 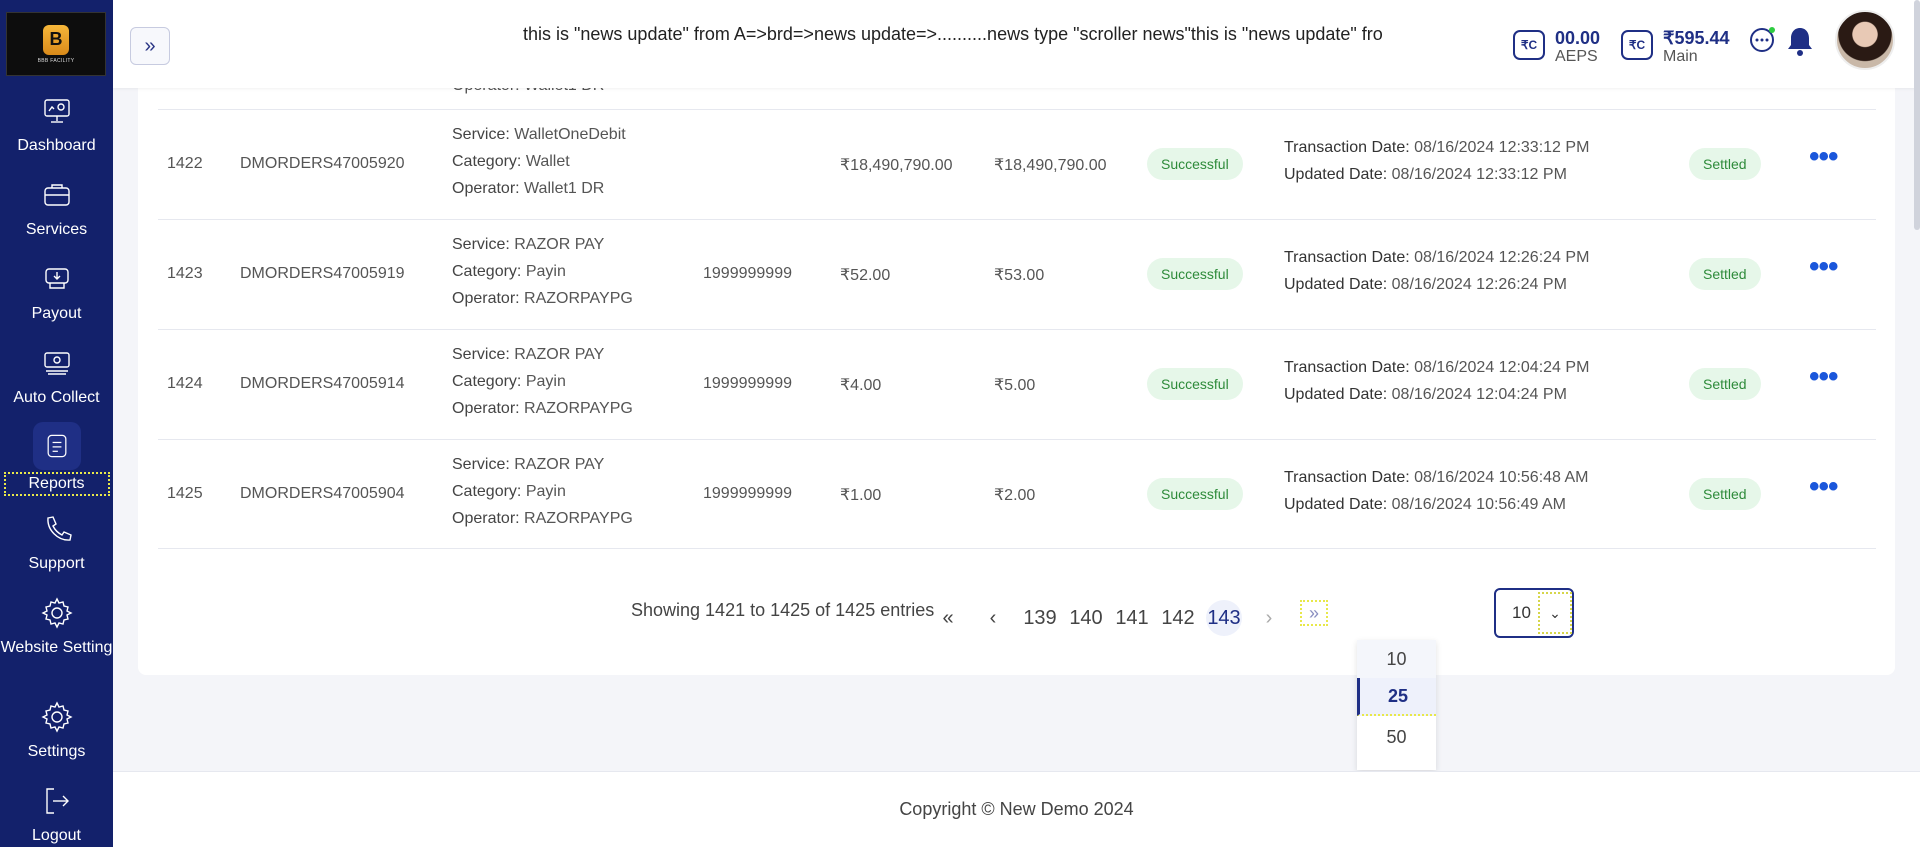 I want to click on page-button-142: 142, so click(x=1178, y=618).